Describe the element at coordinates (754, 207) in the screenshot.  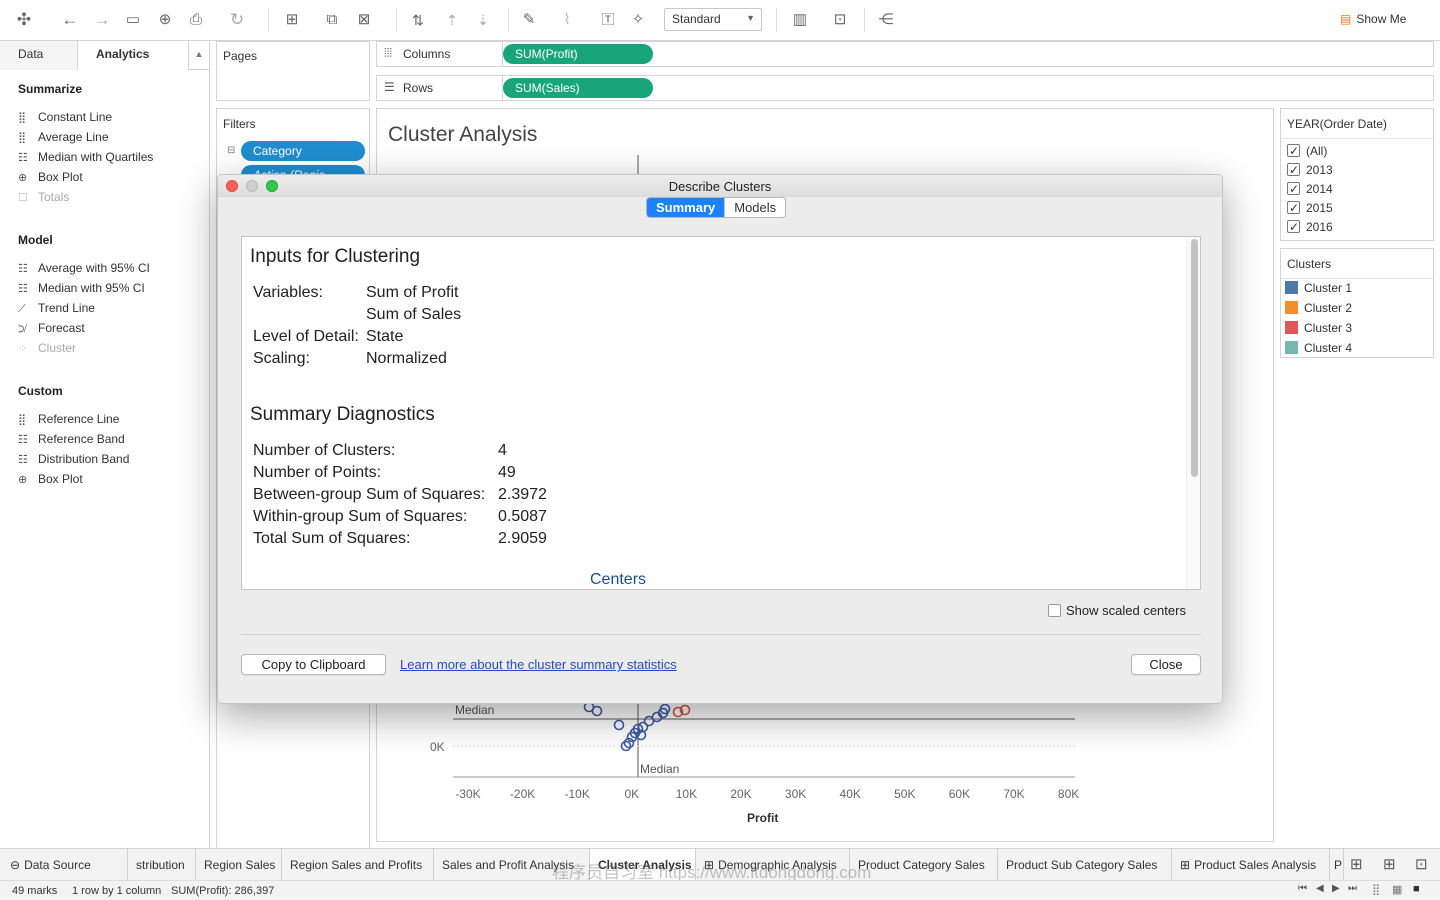
I see `tab-models: Models` at that location.